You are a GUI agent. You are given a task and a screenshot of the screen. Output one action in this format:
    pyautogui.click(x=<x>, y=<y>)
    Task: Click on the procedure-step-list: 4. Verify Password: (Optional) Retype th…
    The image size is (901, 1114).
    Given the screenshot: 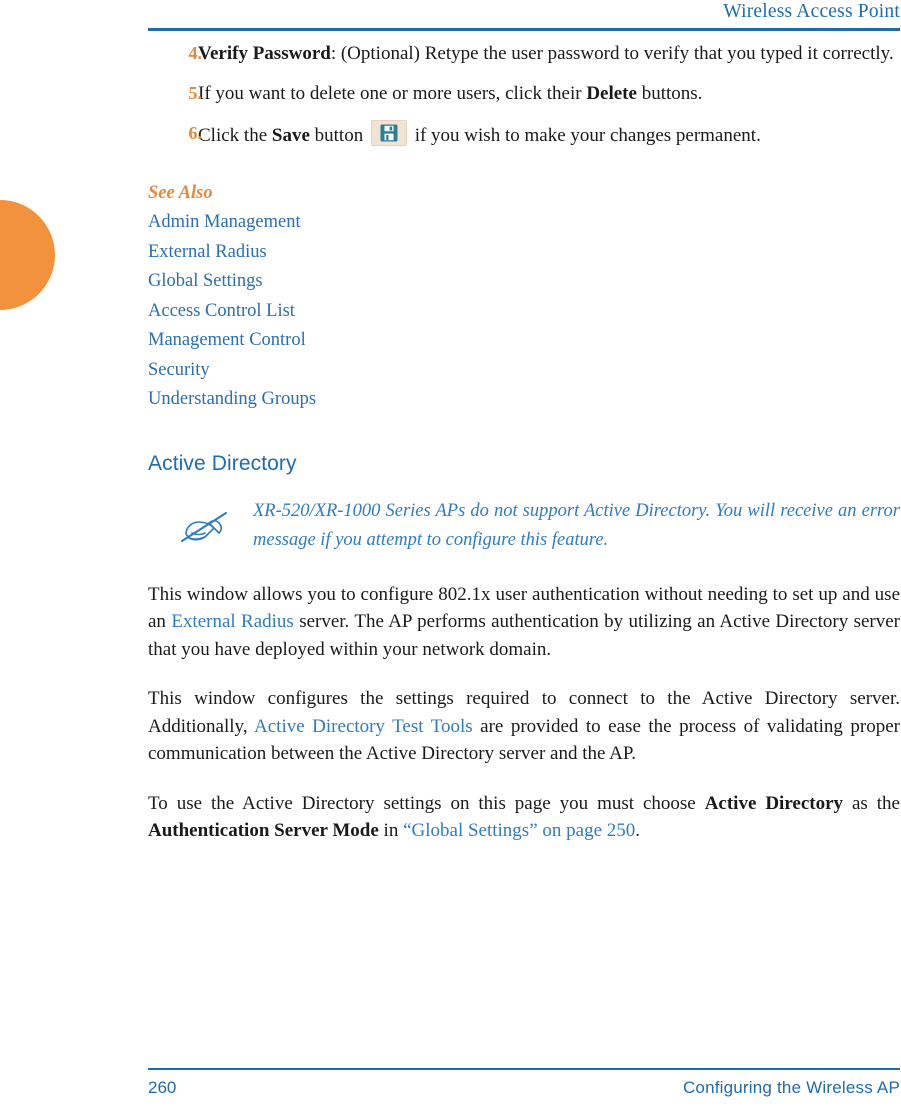 What is the action you would take?
    pyautogui.click(x=524, y=94)
    